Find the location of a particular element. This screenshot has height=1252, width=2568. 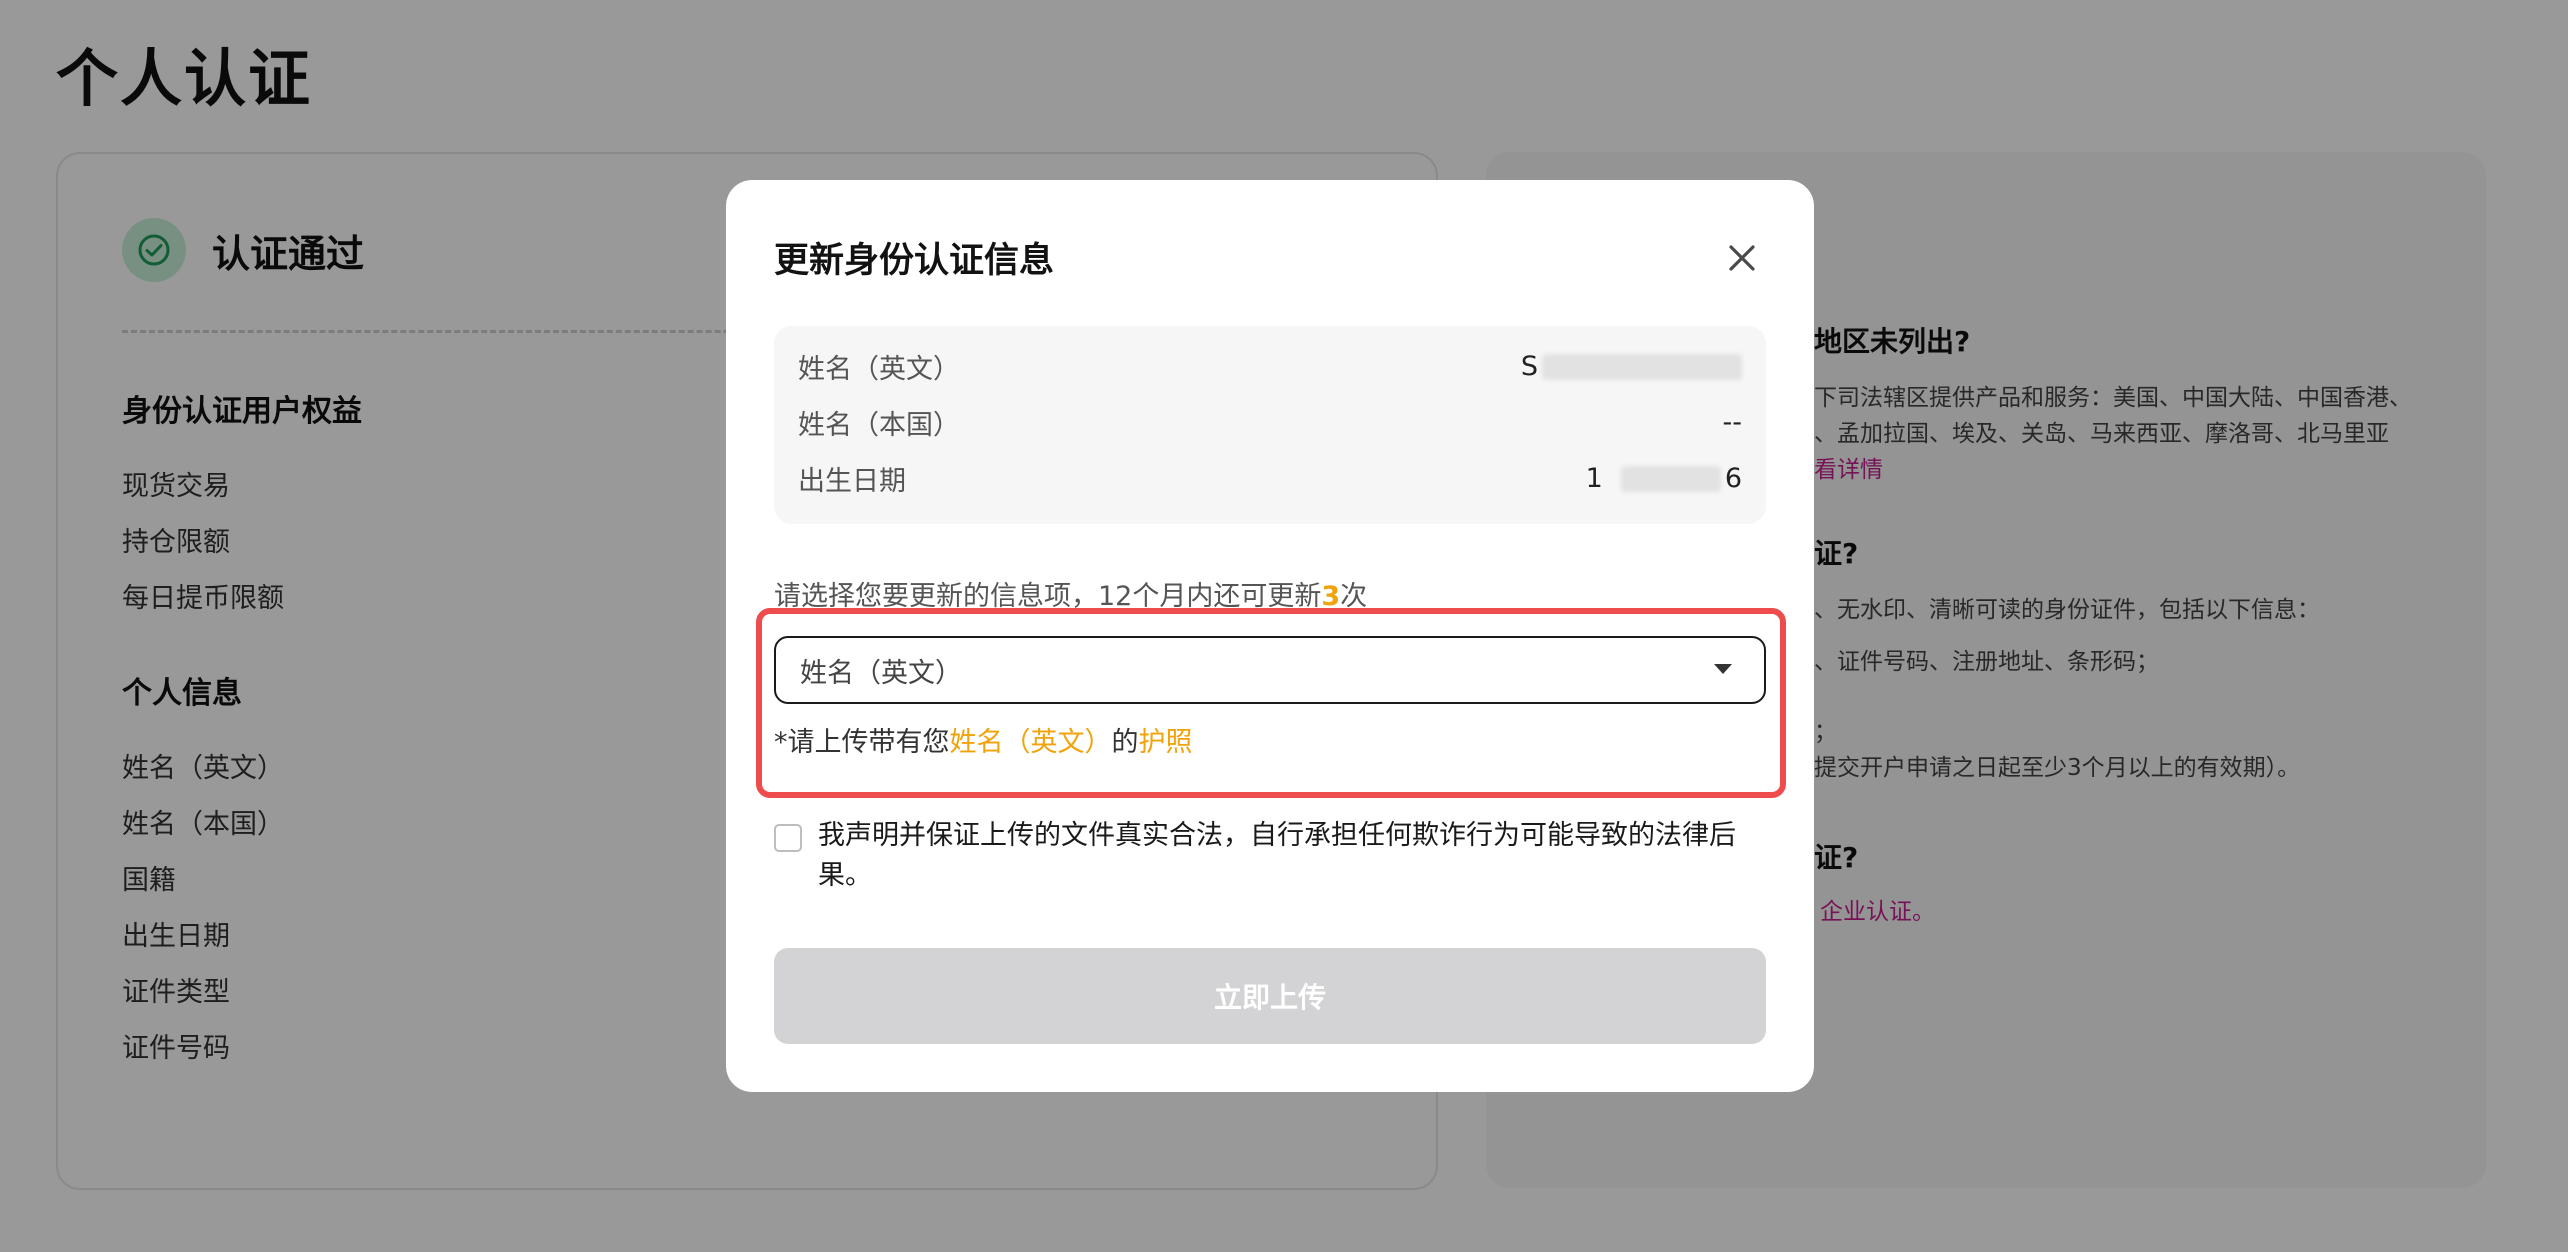

close-icon is located at coordinates (1742, 258).